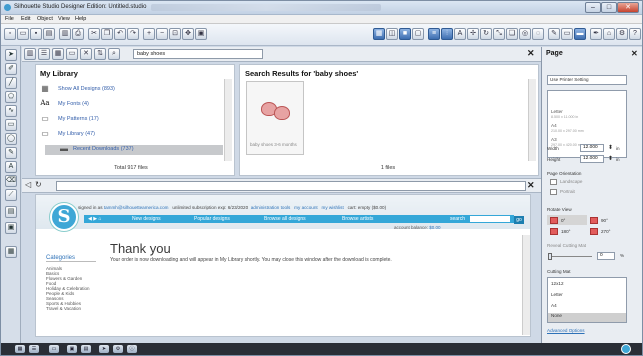 This screenshot has height=356, width=643. I want to click on print-icon: ▥, so click(65, 34).